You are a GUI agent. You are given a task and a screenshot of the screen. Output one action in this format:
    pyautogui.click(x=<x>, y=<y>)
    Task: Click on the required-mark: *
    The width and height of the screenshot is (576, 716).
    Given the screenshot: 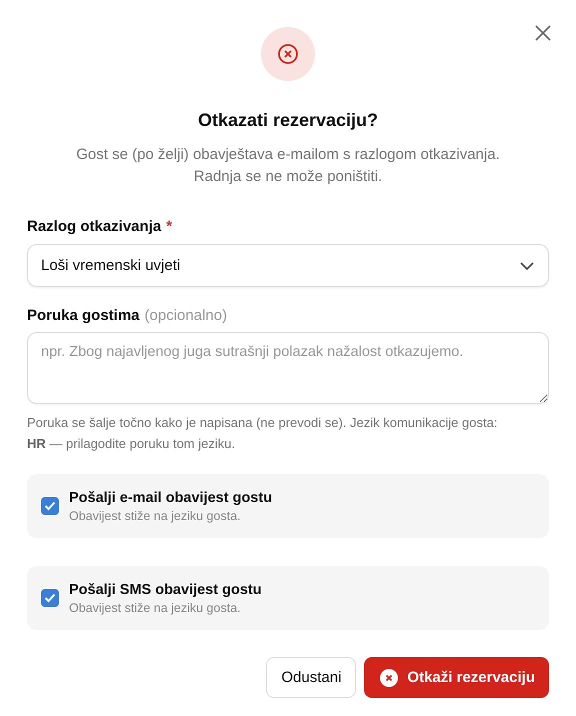 What is the action you would take?
    pyautogui.click(x=169, y=226)
    